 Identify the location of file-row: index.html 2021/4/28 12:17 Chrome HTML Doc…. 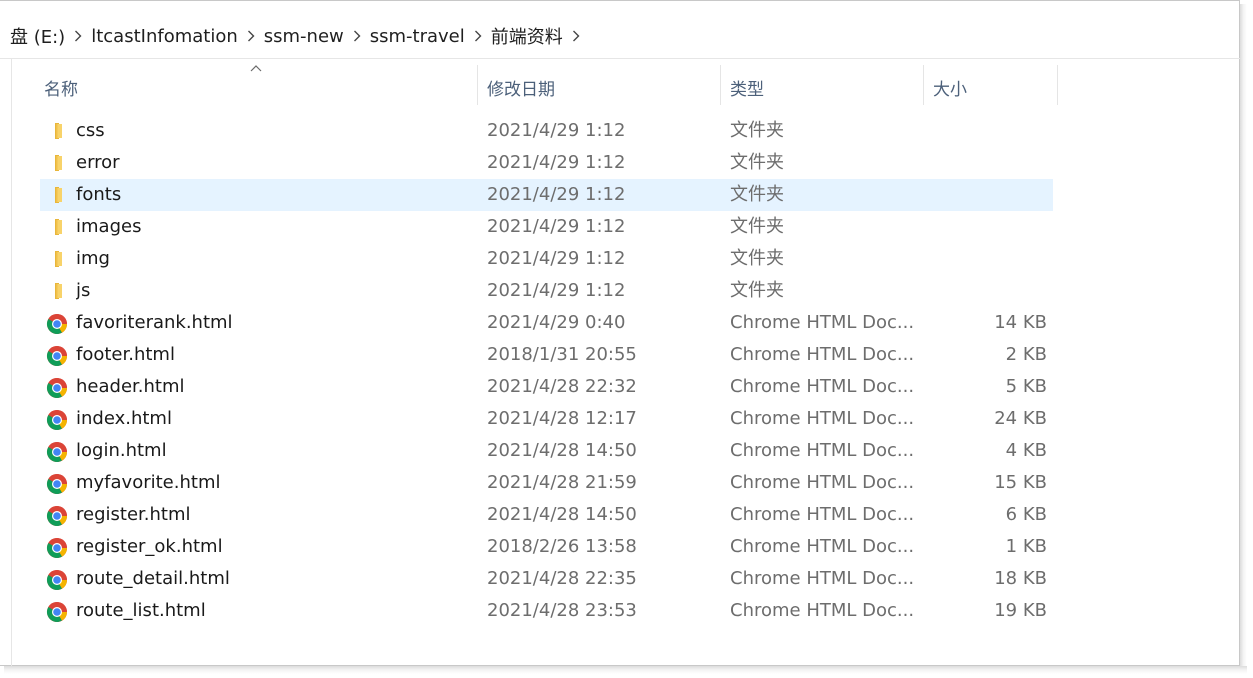
(546, 419).